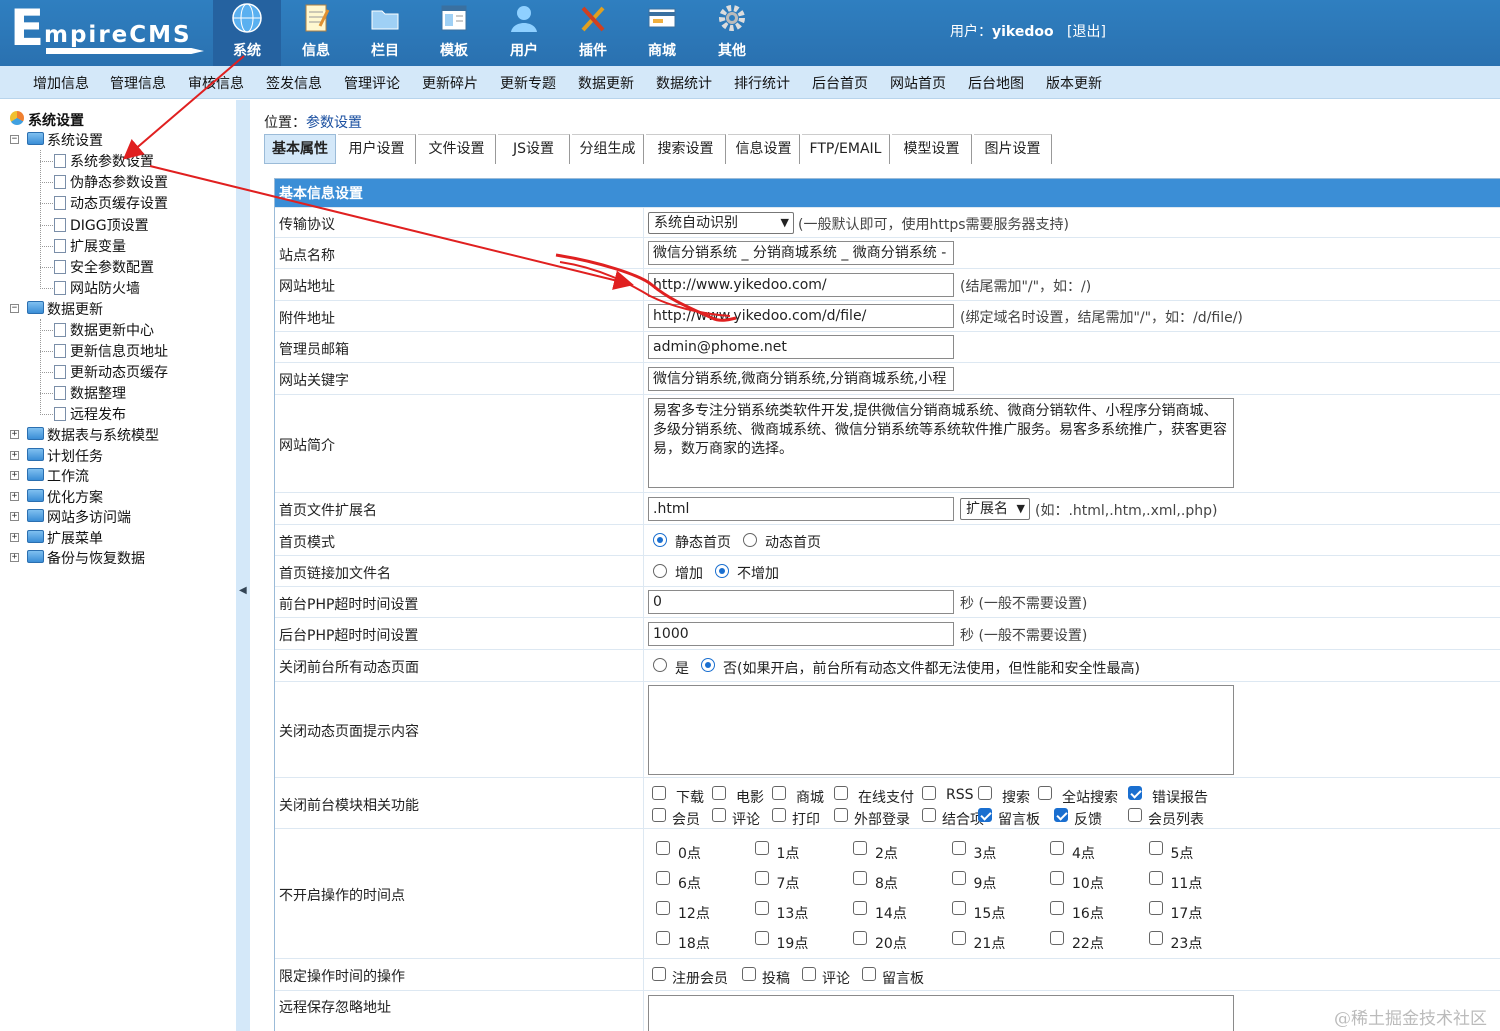  What do you see at coordinates (708, 665) in the screenshot?
I see `close-no-radio` at bounding box center [708, 665].